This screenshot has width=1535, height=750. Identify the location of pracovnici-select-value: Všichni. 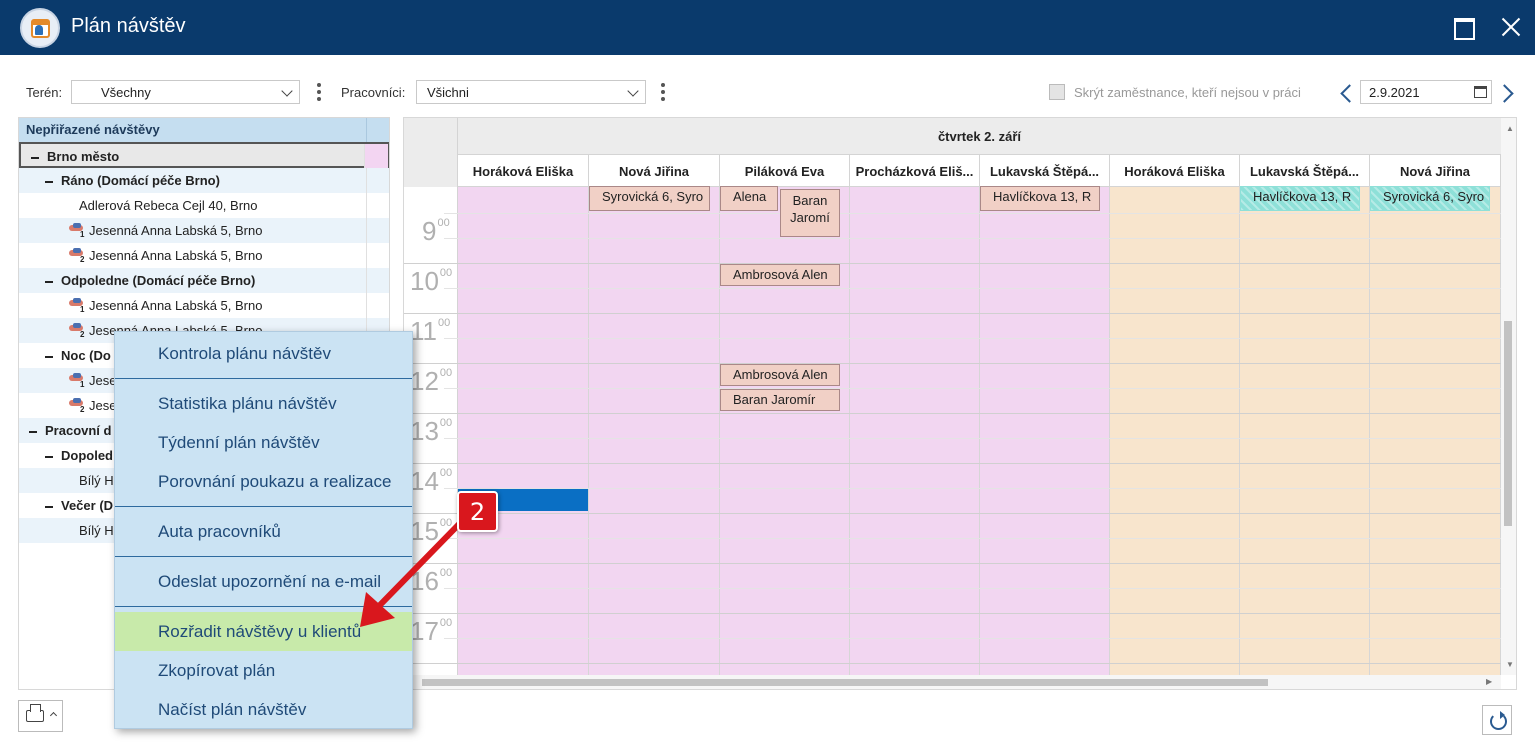
(448, 92).